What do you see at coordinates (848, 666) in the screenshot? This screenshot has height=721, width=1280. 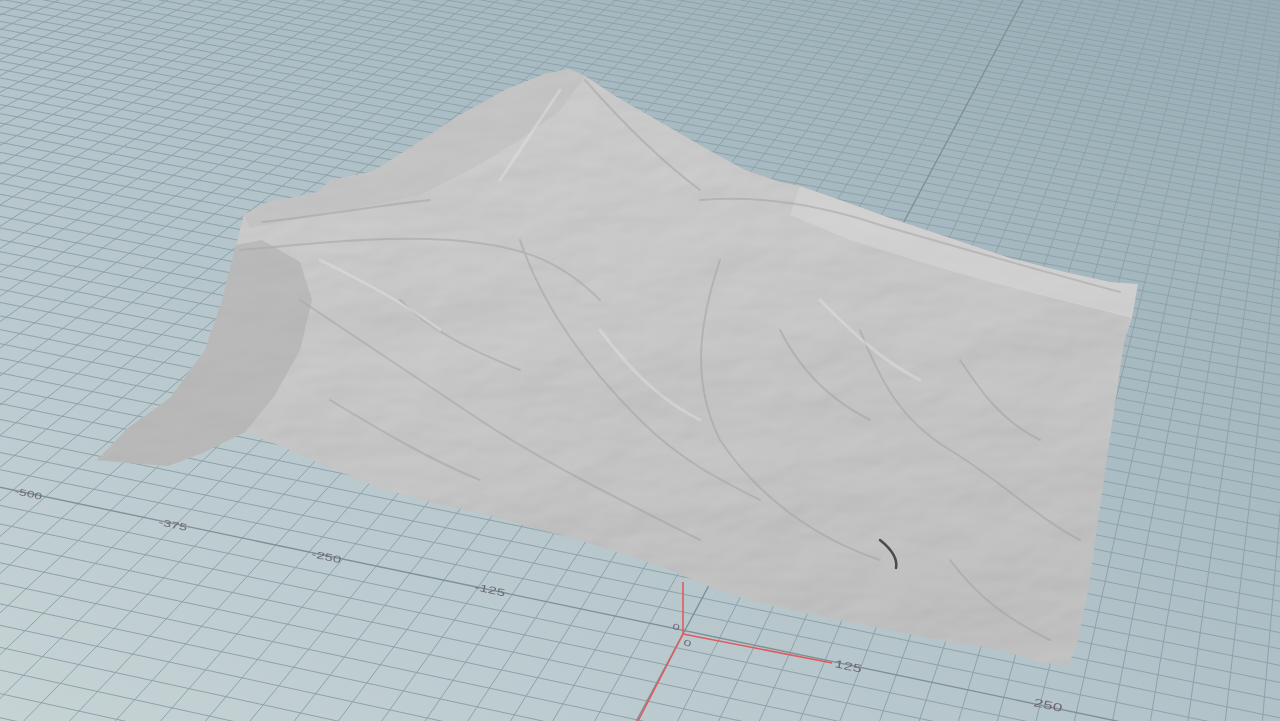 I see `axis-label: 125` at bounding box center [848, 666].